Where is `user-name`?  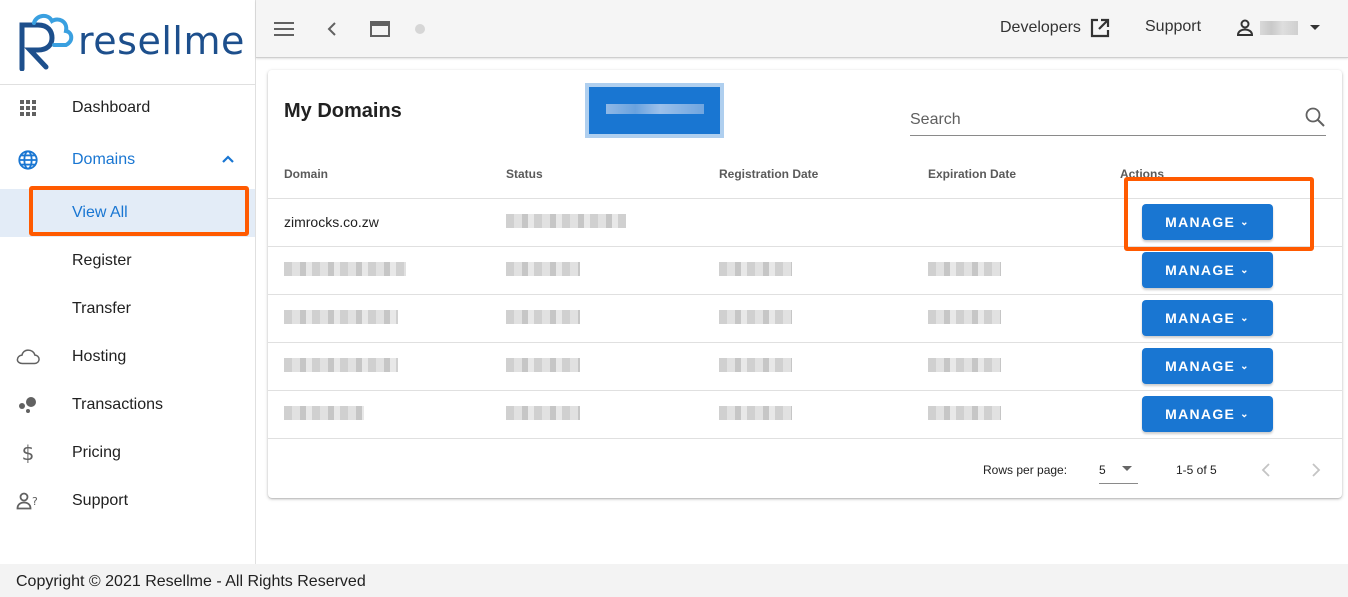
user-name is located at coordinates (1279, 28).